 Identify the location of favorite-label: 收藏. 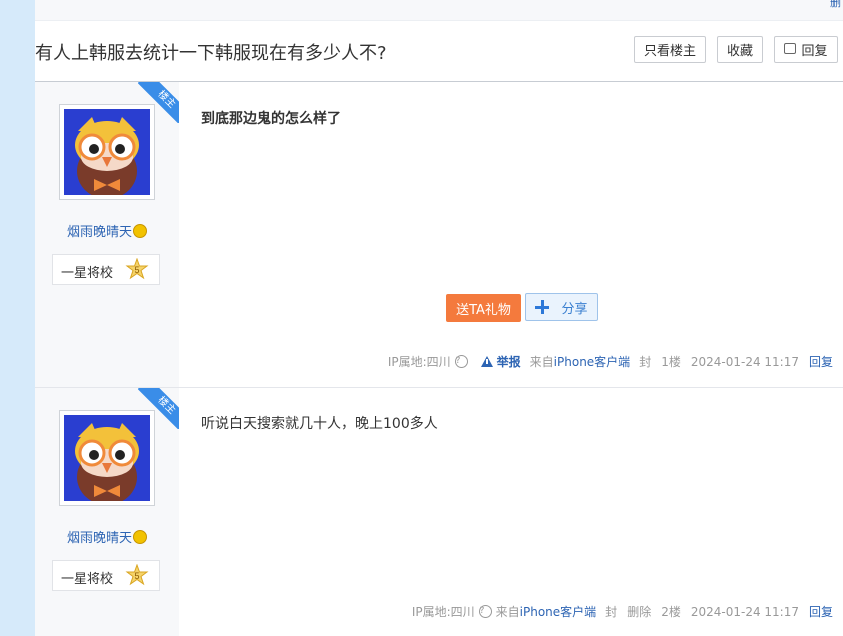
(739, 51).